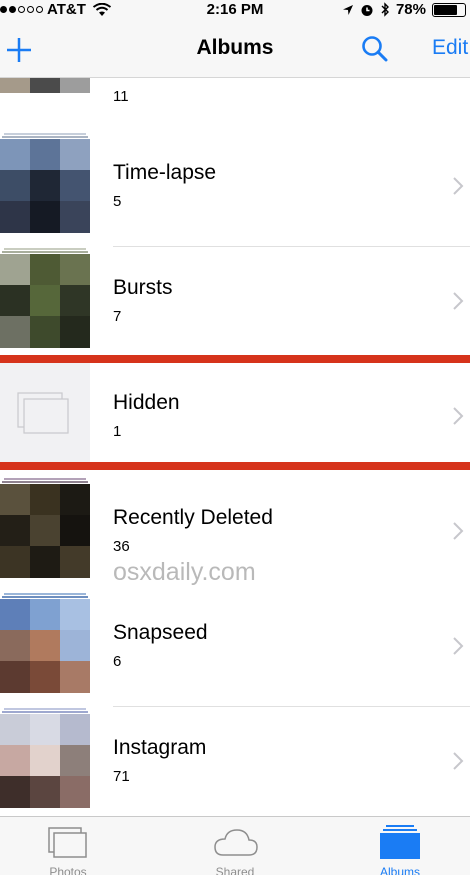  What do you see at coordinates (235, 870) in the screenshot?
I see `tab-label: Shared` at bounding box center [235, 870].